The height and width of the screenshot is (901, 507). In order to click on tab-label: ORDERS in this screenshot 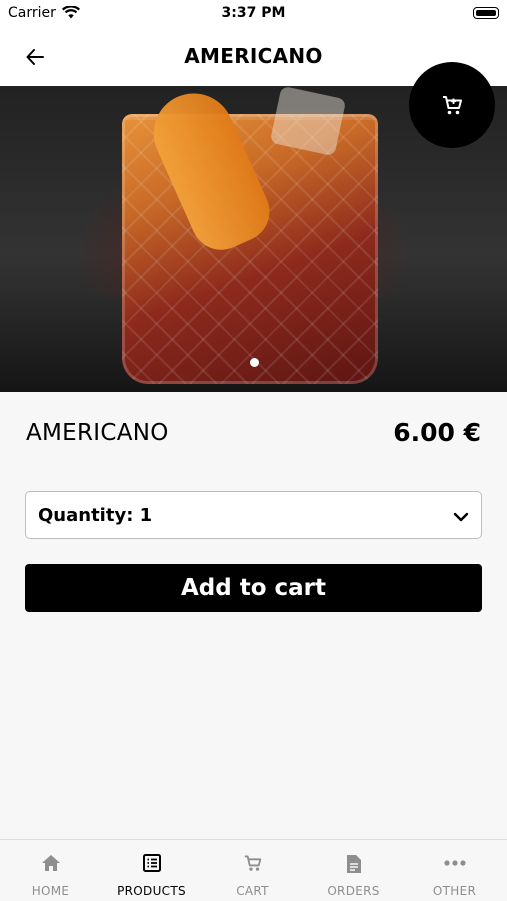, I will do `click(353, 891)`.